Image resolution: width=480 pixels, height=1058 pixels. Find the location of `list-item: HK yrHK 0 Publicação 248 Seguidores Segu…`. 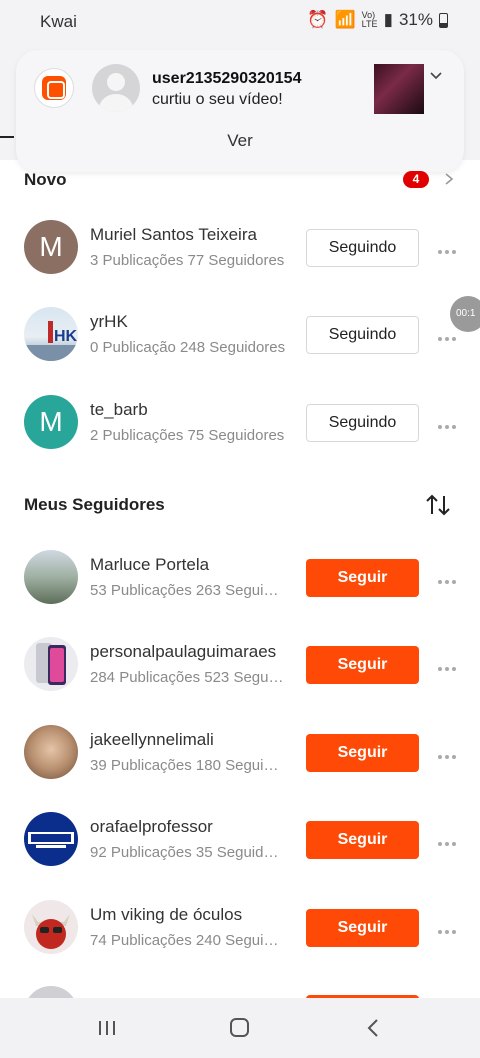

list-item: HK yrHK 0 Publicação 248 Seguidores Segu… is located at coordinates (240, 350).